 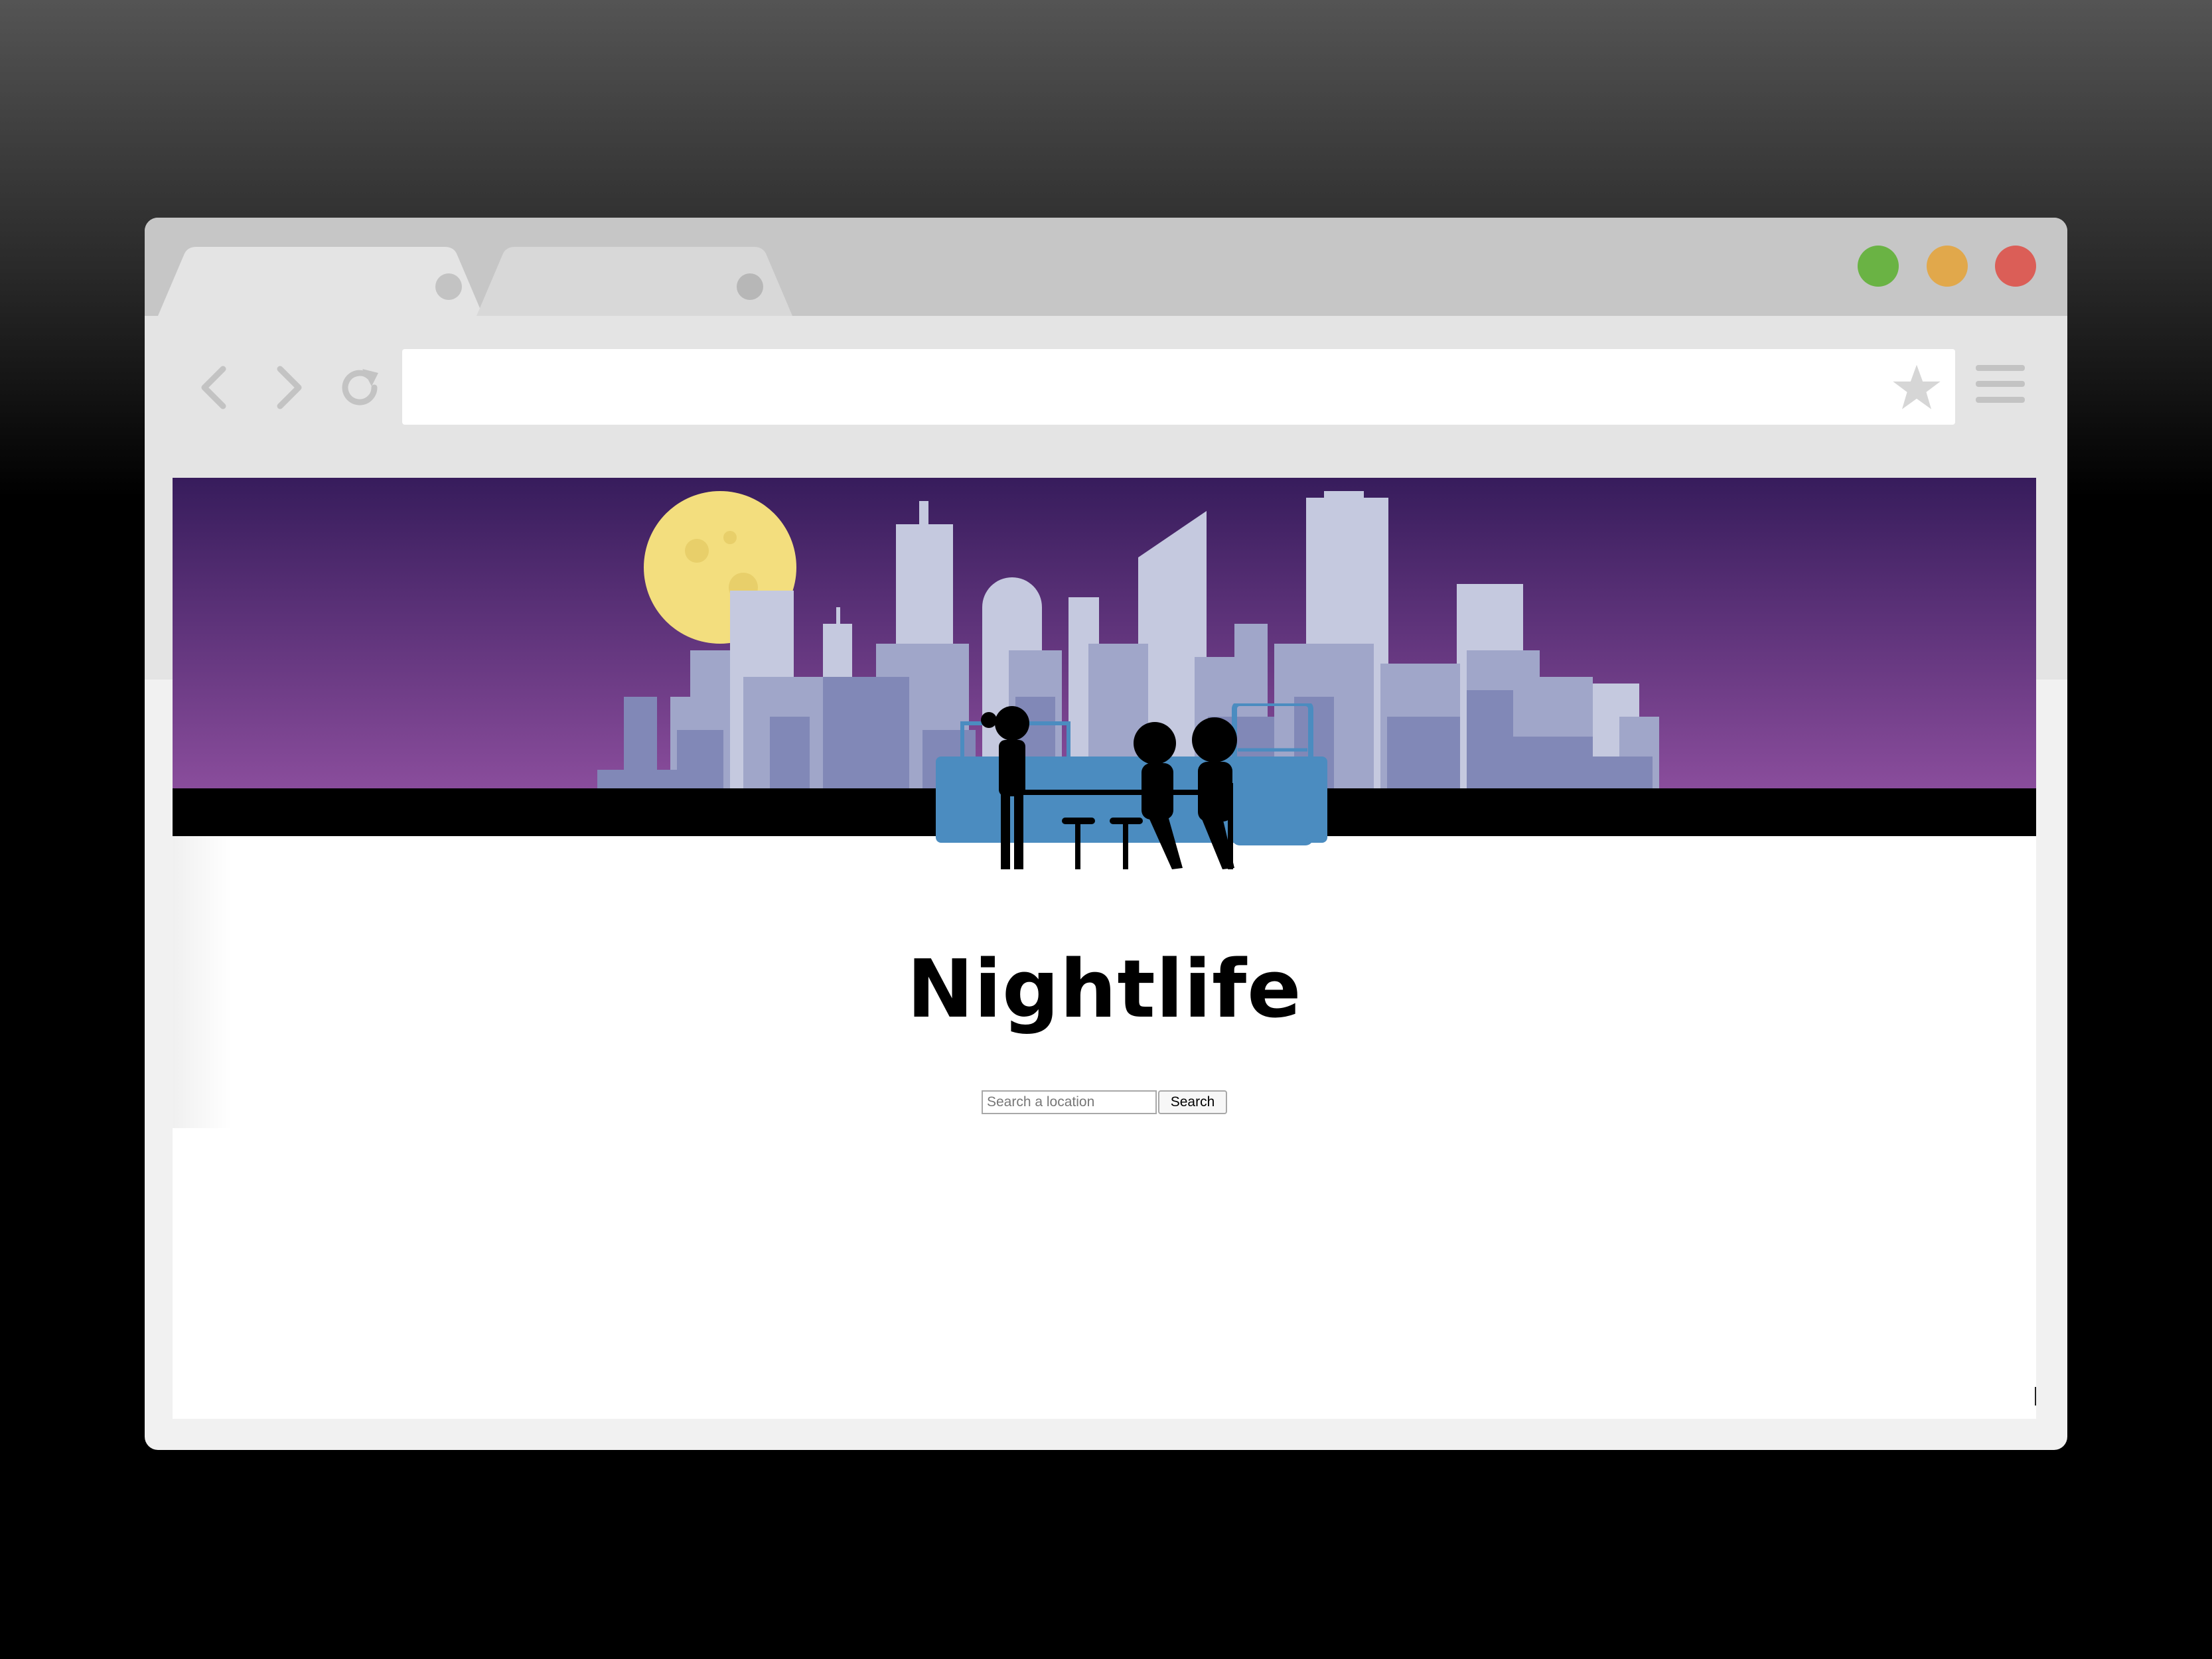 I want to click on bar-people-illustration, so click(x=1131, y=786).